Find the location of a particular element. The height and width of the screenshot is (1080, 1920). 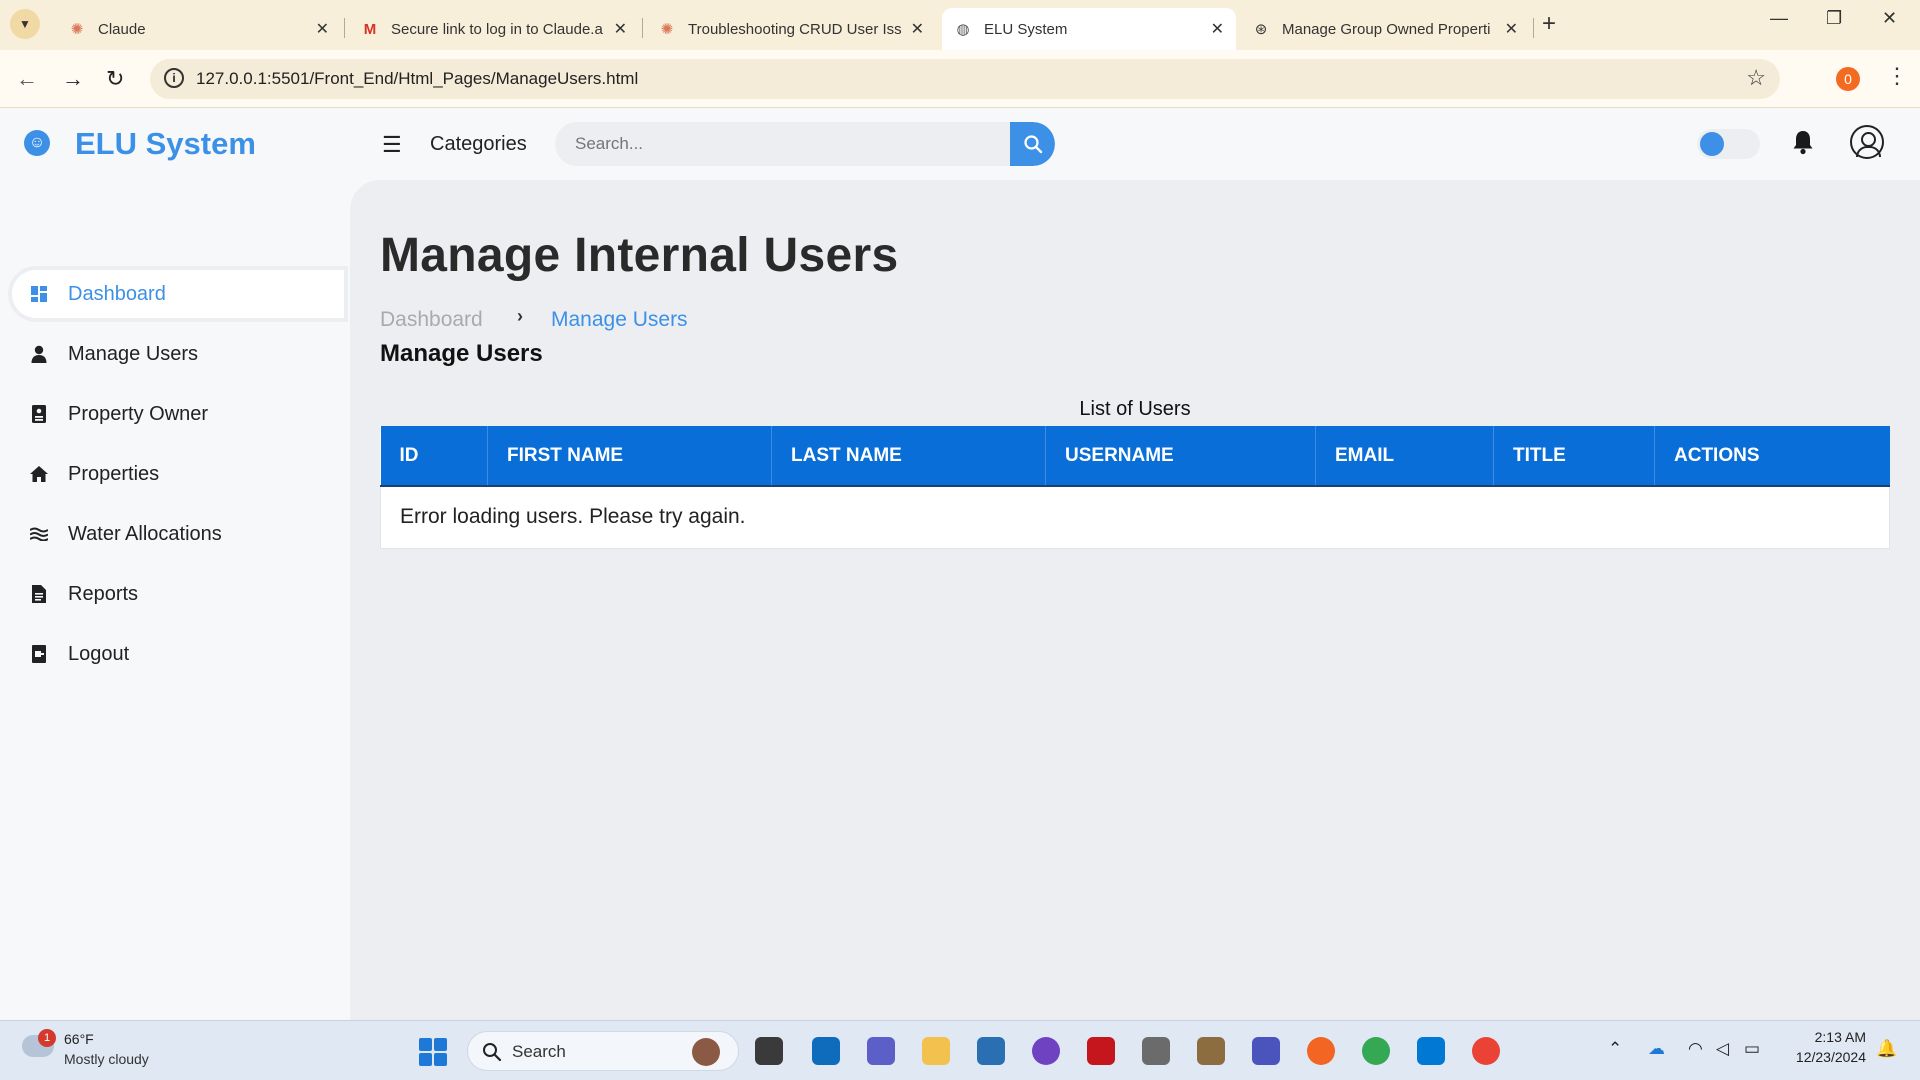

sidebar-item-property-owner: Property Owner is located at coordinates (178, 414).